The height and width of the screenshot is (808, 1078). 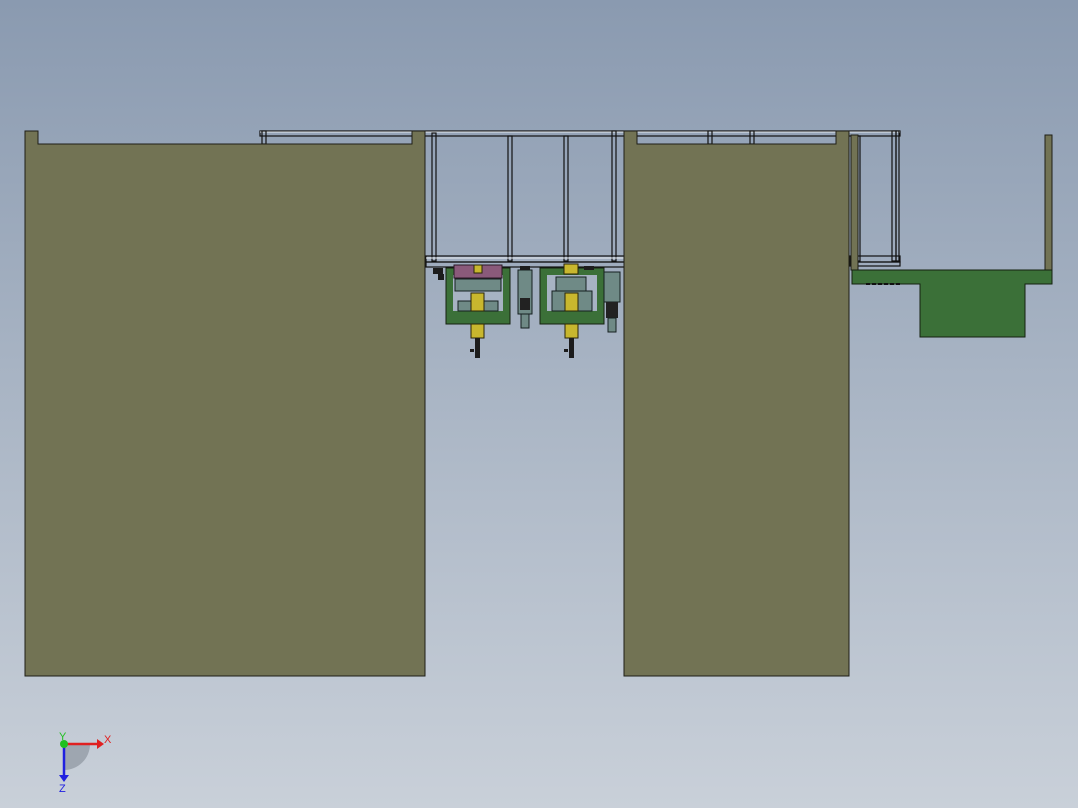 What do you see at coordinates (952, 303) in the screenshot?
I see `right-platform` at bounding box center [952, 303].